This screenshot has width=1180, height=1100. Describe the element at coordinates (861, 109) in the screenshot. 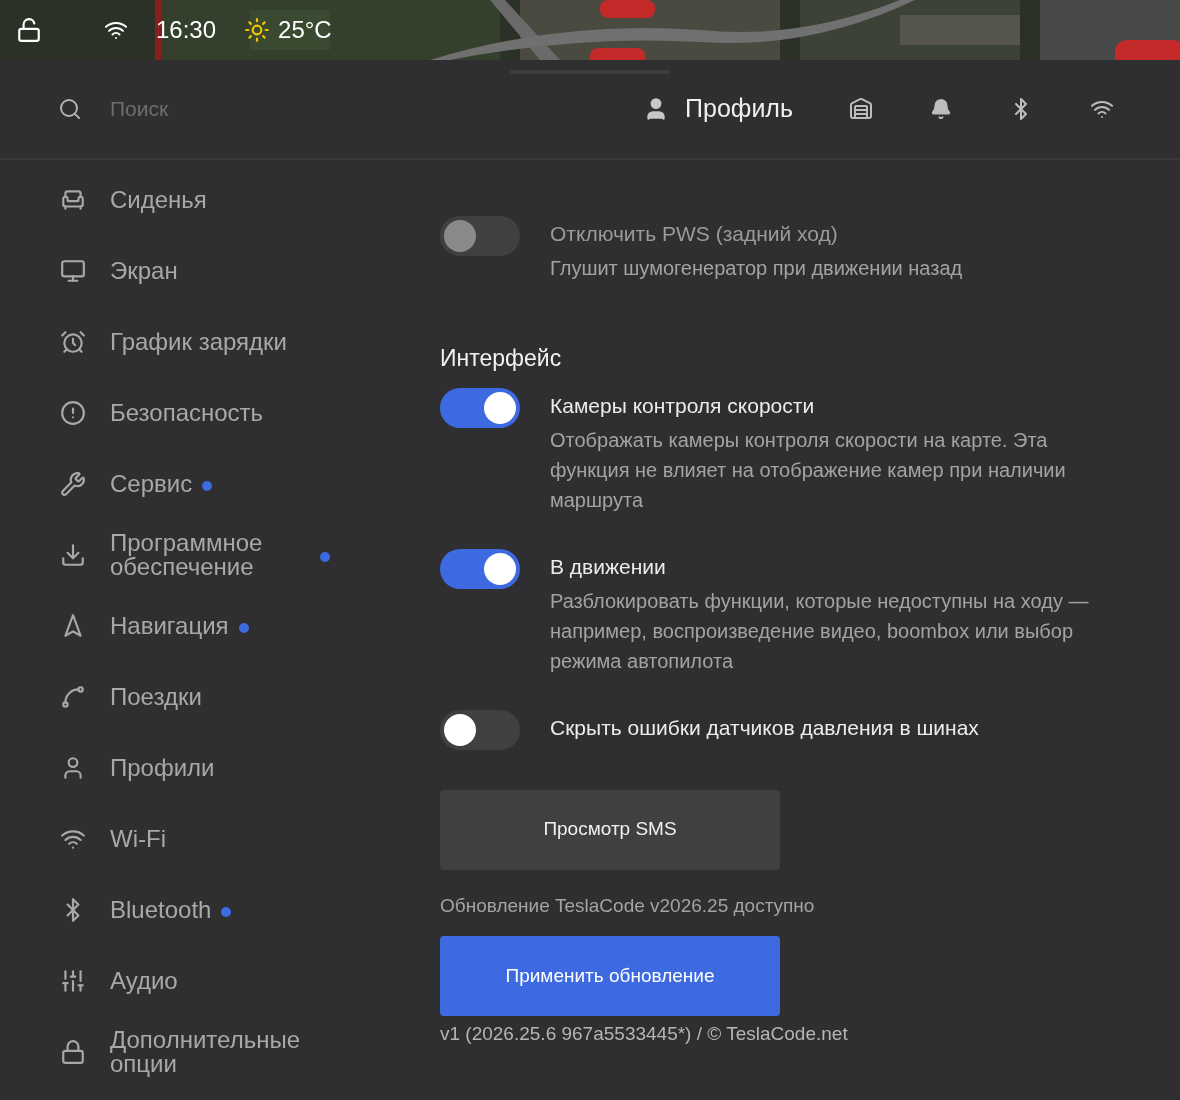

I see `garage-icon` at that location.